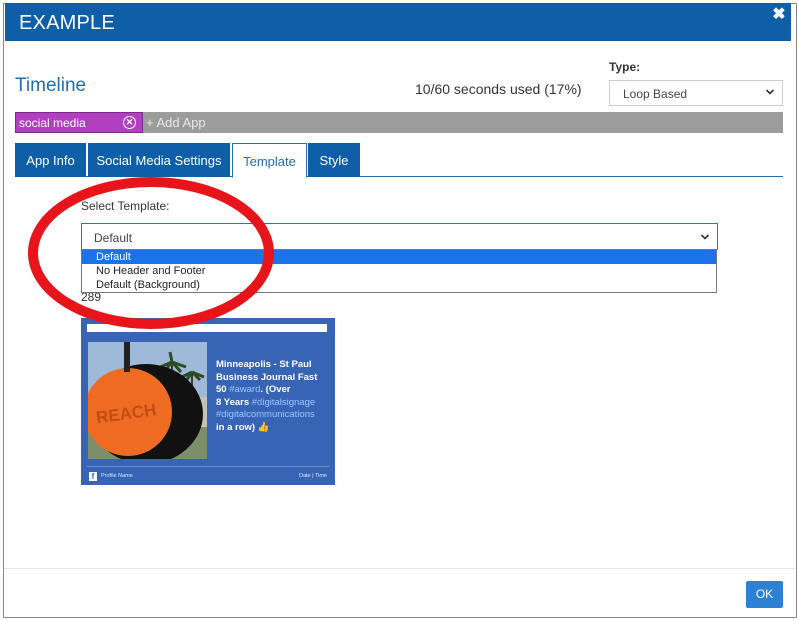 The image size is (799, 620). What do you see at coordinates (625, 67) in the screenshot?
I see `type-label: Type:` at bounding box center [625, 67].